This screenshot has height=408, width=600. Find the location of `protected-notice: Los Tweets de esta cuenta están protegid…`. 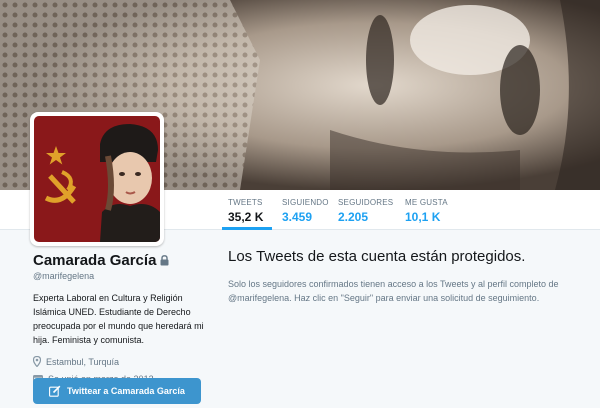

protected-notice: Los Tweets de esta cuenta están protegid… is located at coordinates (400, 276).